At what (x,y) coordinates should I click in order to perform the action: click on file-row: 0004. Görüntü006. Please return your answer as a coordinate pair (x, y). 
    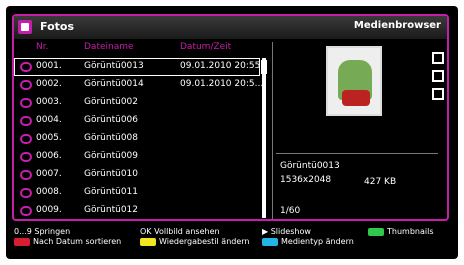
    Looking at the image, I should click on (137, 121).